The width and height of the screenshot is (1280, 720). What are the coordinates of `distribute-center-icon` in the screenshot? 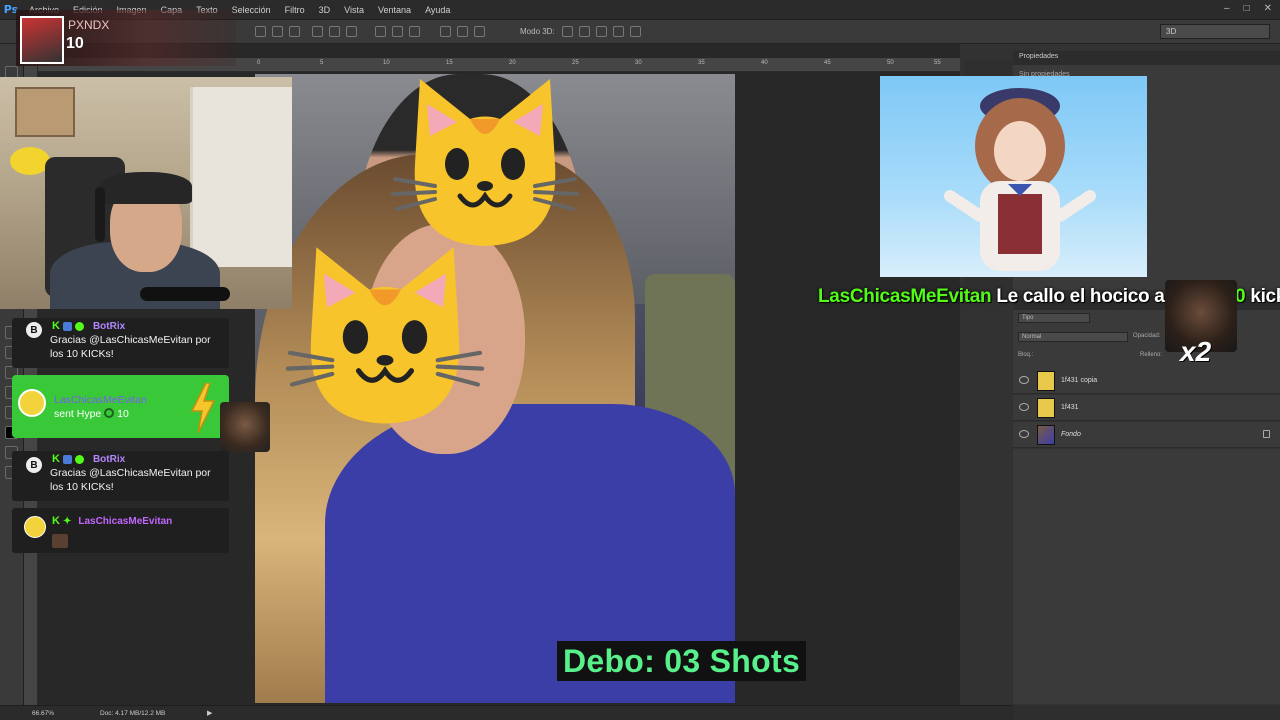 It's located at (462, 31).